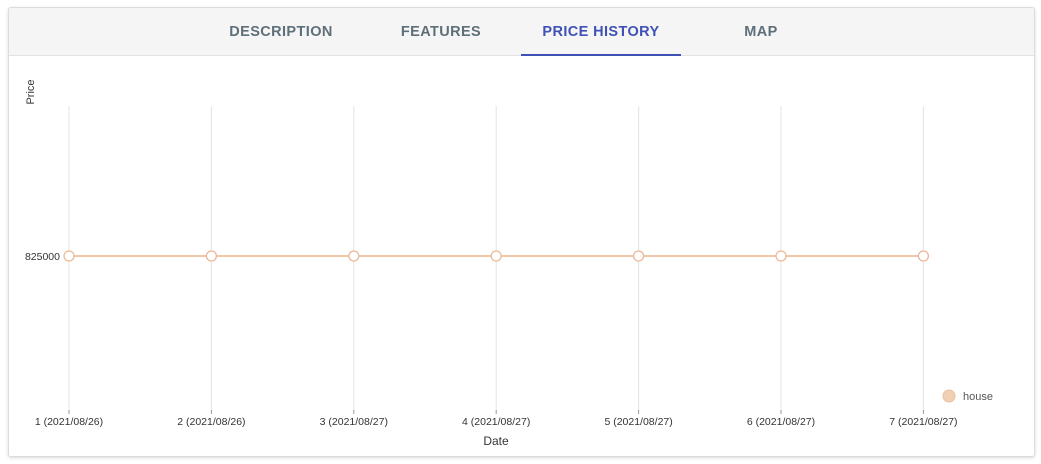 The height and width of the screenshot is (464, 1041). What do you see at coordinates (978, 397) in the screenshot?
I see `legend-label: house` at bounding box center [978, 397].